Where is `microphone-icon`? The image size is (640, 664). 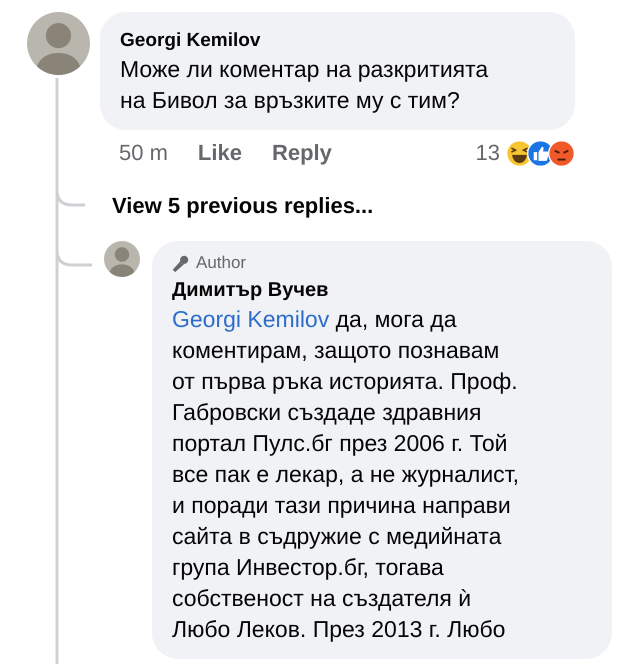
microphone-icon is located at coordinates (181, 263).